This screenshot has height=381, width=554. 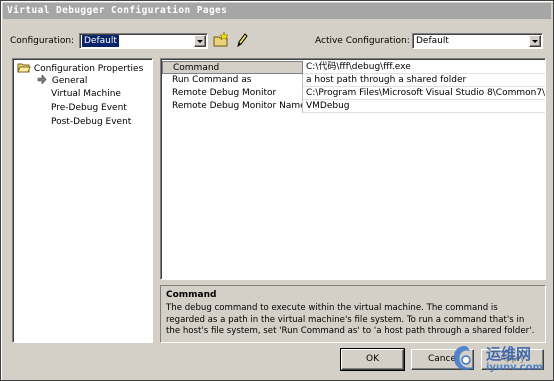 I want to click on table-row: Remote Debug Monitor Name VMDebug, so click(x=353, y=106).